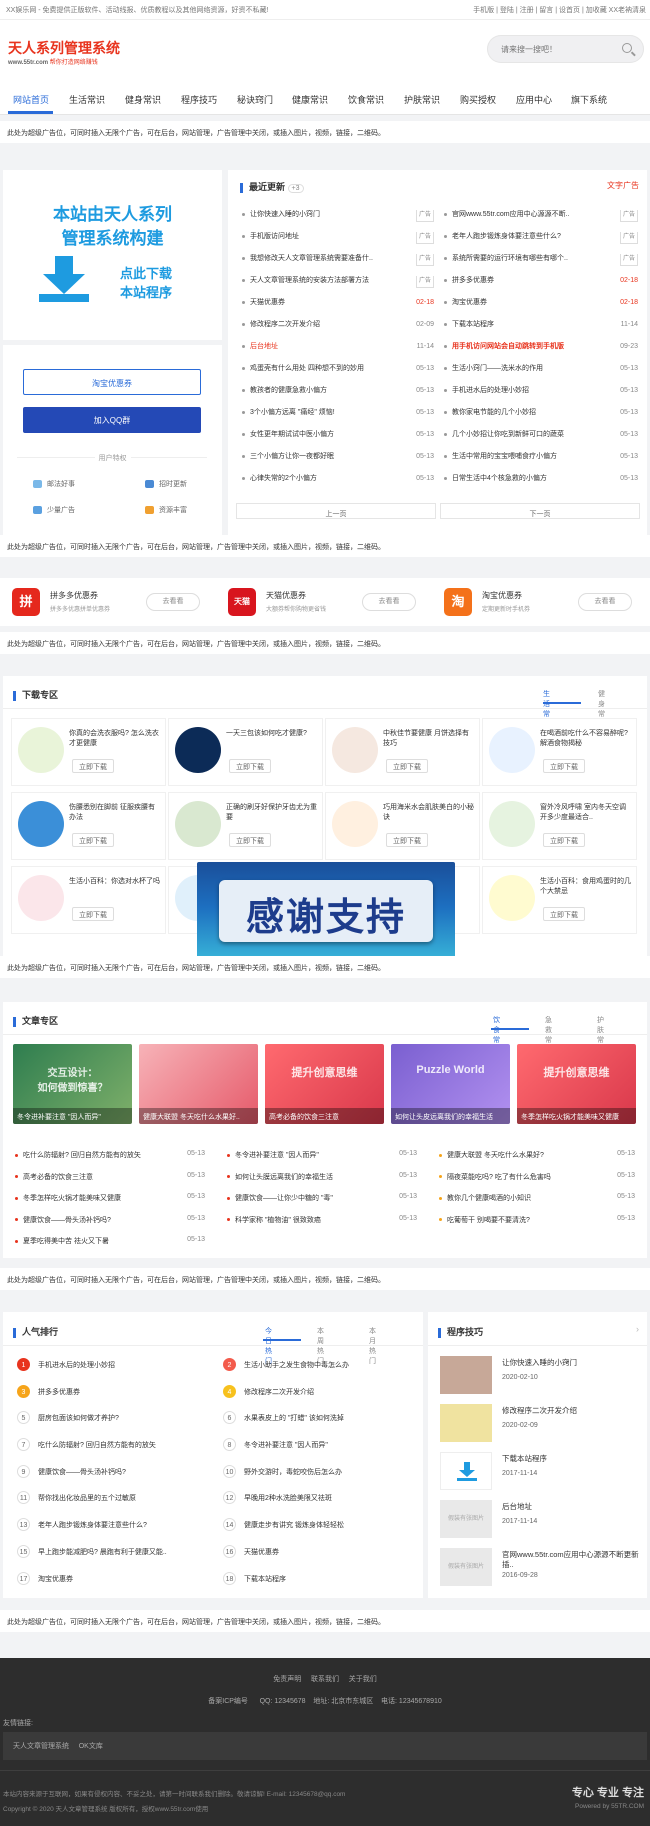 The height and width of the screenshot is (1826, 650). Describe the element at coordinates (112, 420) in the screenshot. I see `join-qq-button: 加入QQ群` at that location.